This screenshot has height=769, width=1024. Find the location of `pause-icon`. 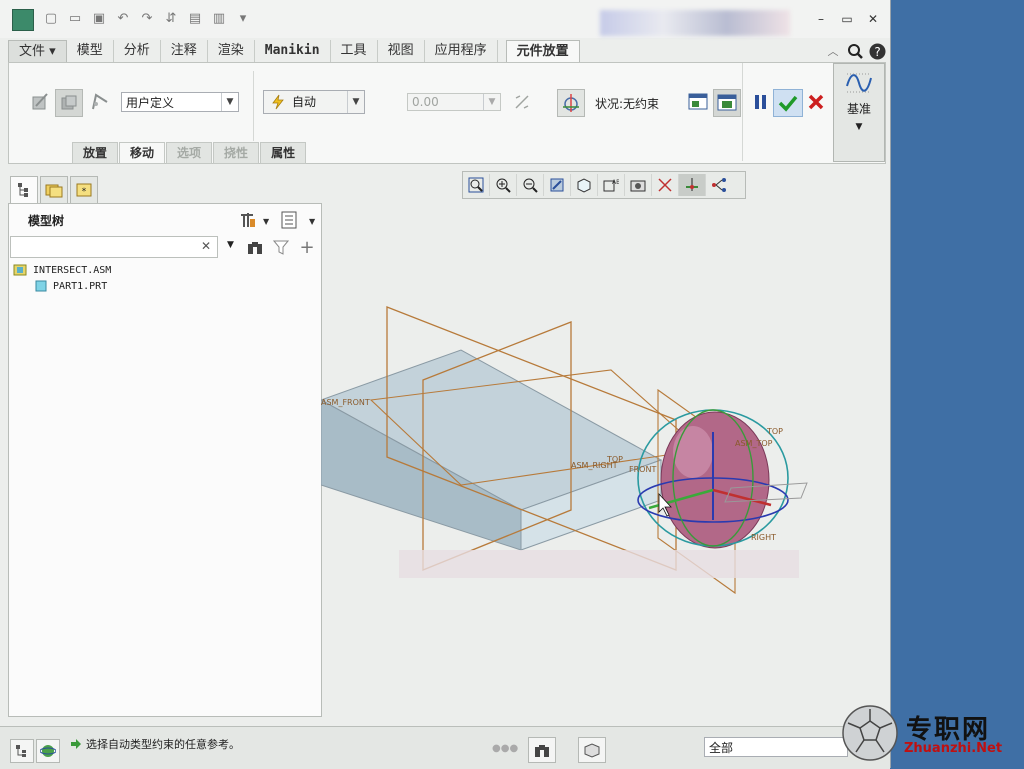

pause-icon is located at coordinates (761, 102).